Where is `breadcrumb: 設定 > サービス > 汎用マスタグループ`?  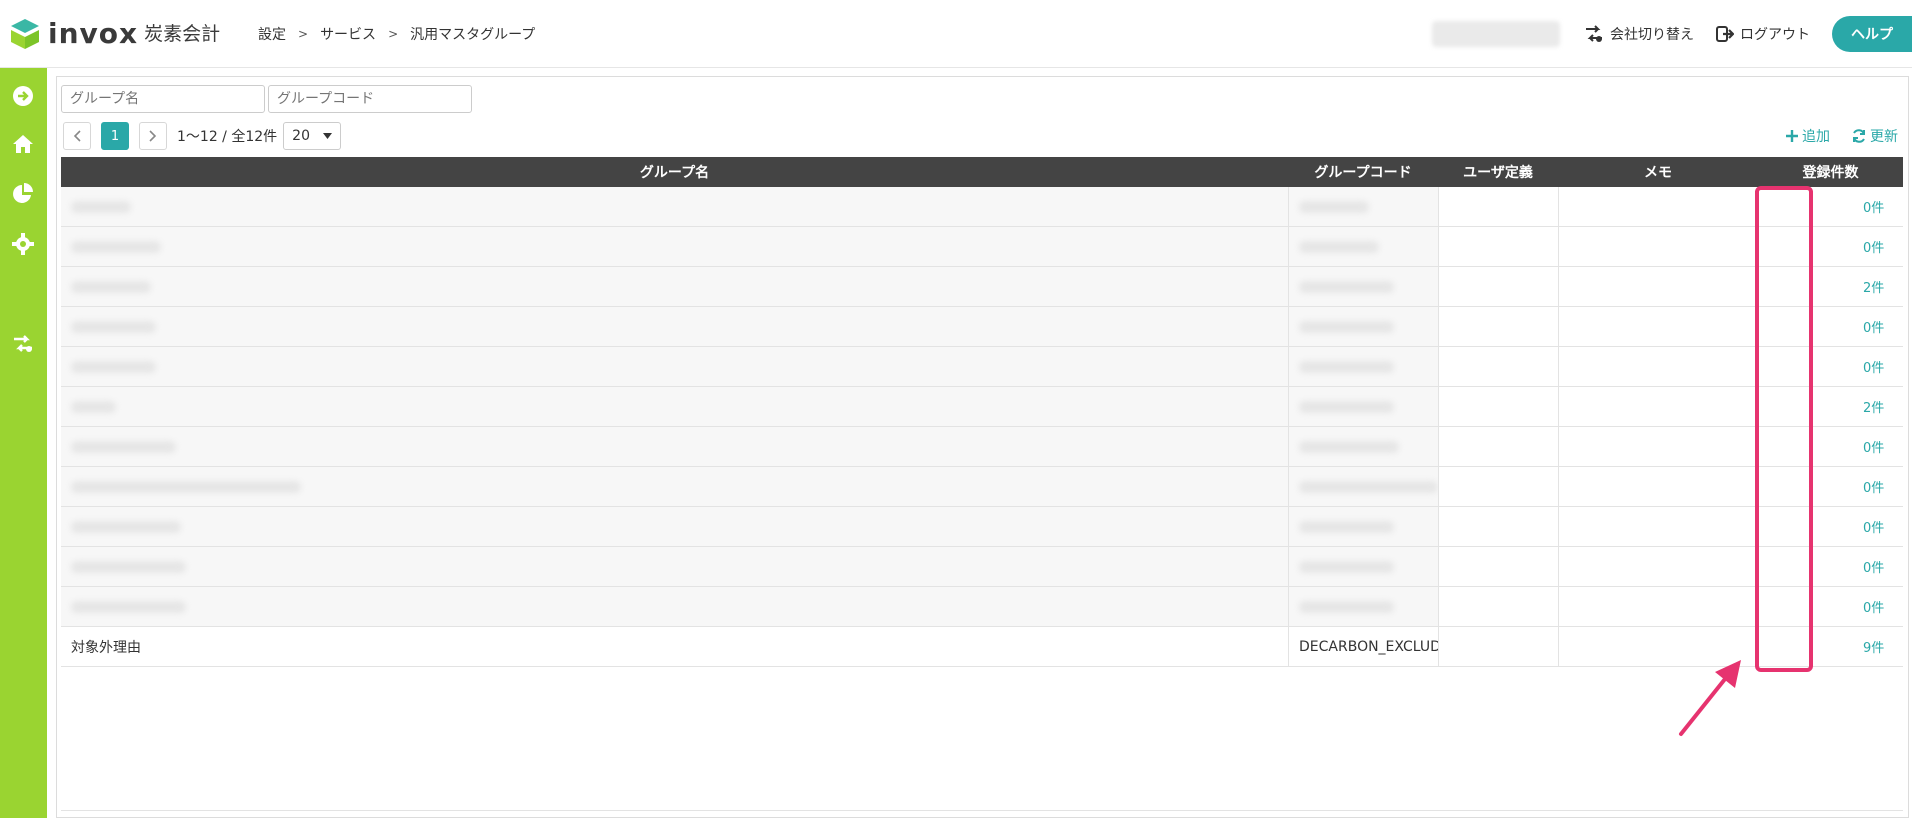
breadcrumb: 設定 > サービス > 汎用マスタグループ is located at coordinates (396, 34).